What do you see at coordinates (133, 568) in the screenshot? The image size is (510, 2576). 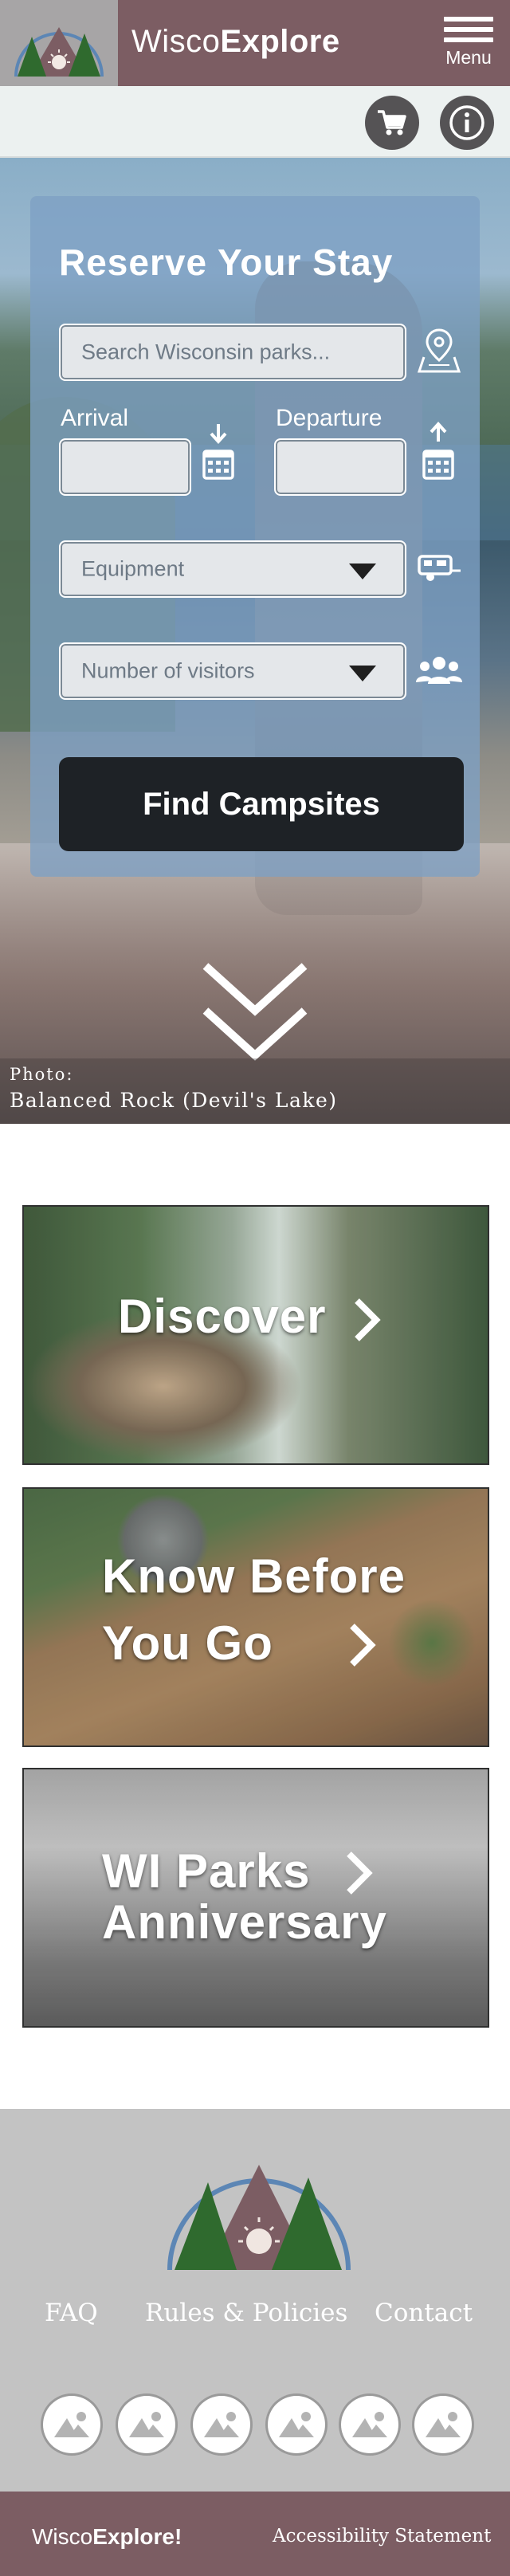 I see `equipment-value: Equipment` at bounding box center [133, 568].